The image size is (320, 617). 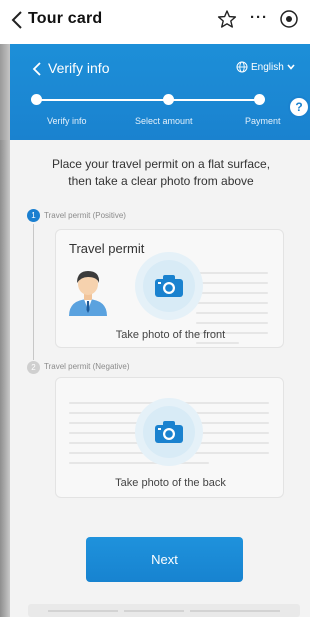 I want to click on chevron-down-icon, so click(x=291, y=67).